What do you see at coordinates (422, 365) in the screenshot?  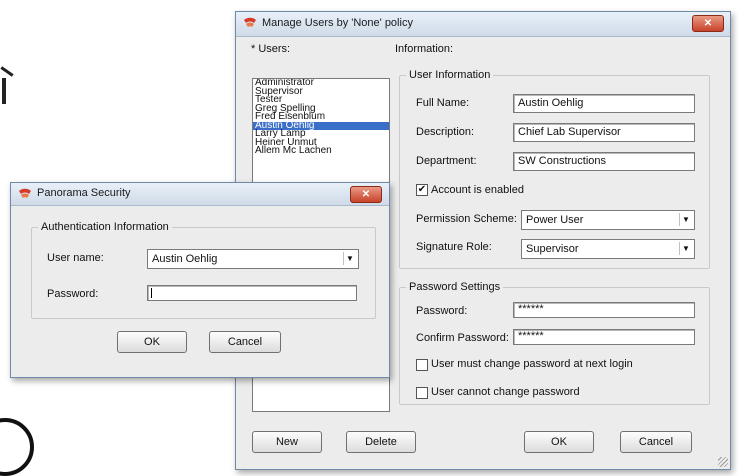 I see `must-change-password-checkbox` at bounding box center [422, 365].